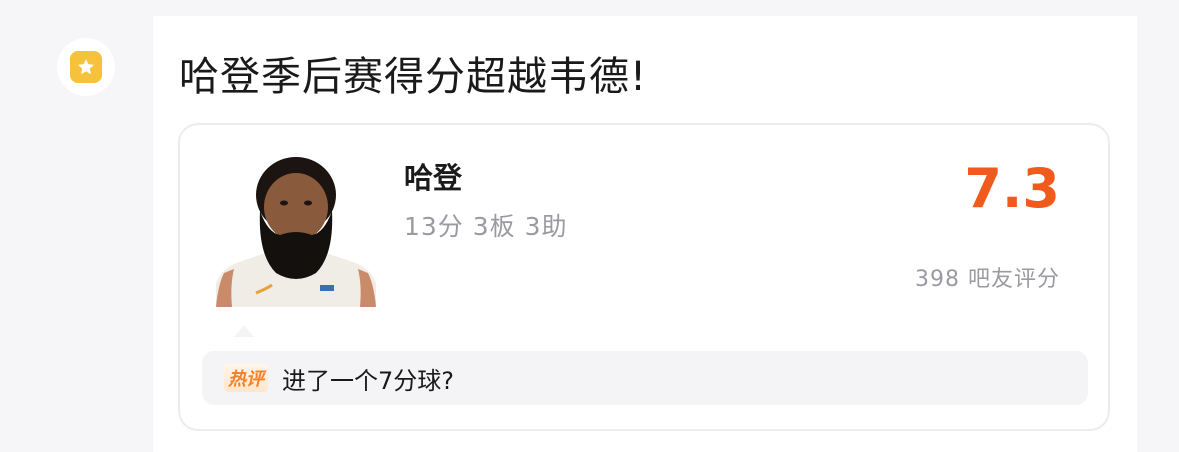 The height and width of the screenshot is (452, 1179). What do you see at coordinates (296, 231) in the screenshot?
I see `player-avatar` at bounding box center [296, 231].